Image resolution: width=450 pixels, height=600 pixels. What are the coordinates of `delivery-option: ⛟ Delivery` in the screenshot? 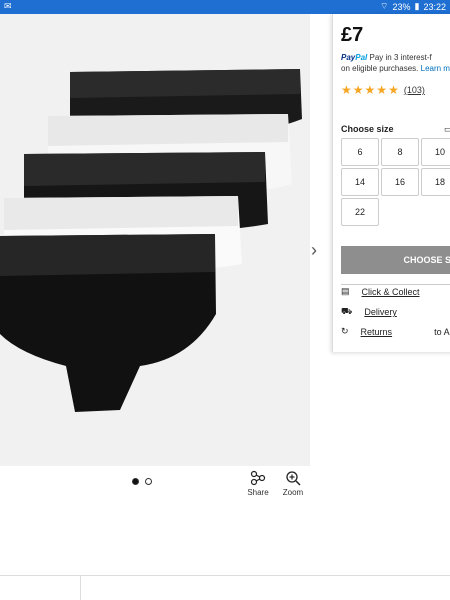 It's located at (369, 312).